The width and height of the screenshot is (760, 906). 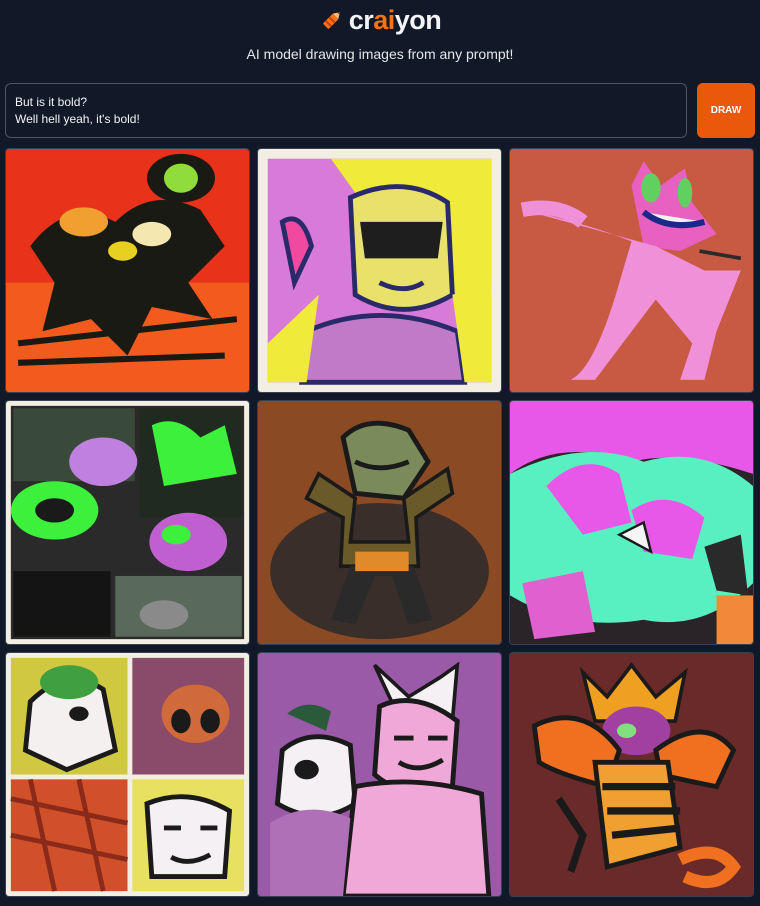 I want to click on crayon-icon, so click(x=332, y=20).